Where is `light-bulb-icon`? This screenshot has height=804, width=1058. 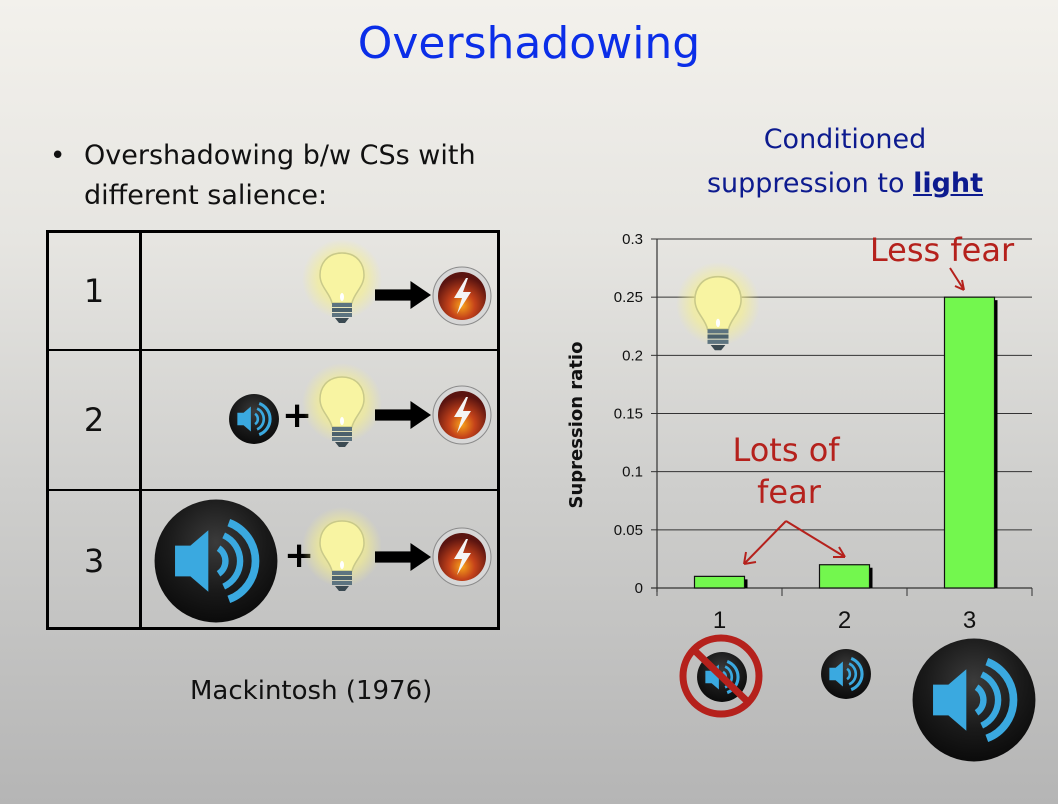 light-bulb-icon is located at coordinates (718, 306).